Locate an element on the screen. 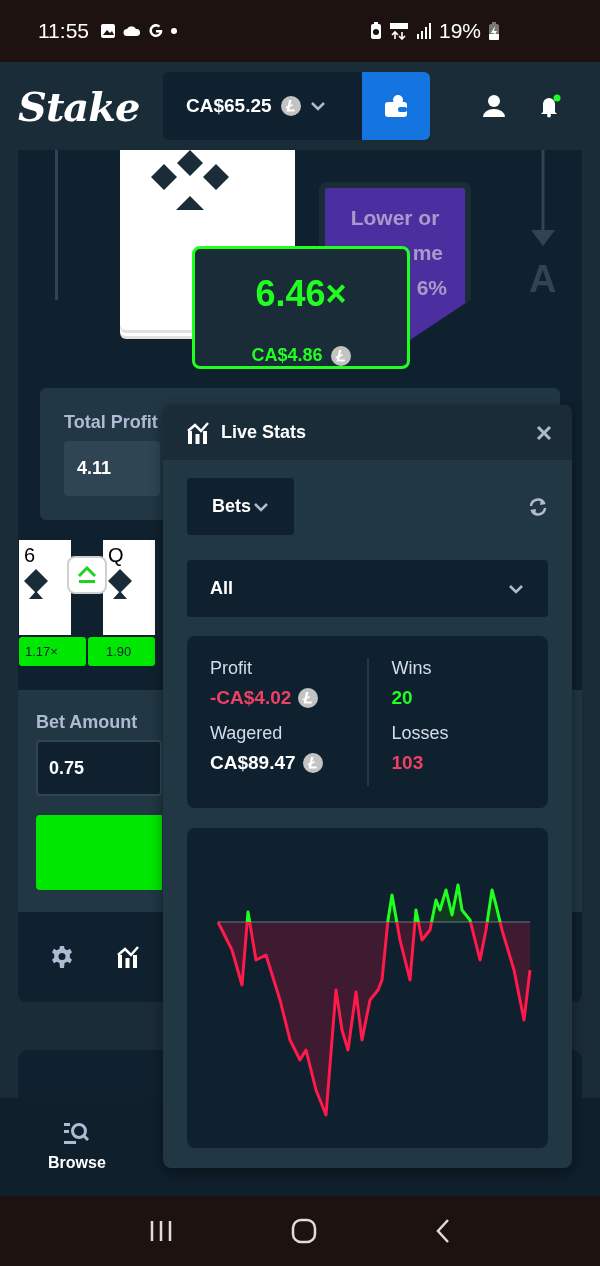 This screenshot has width=600, height=1266. multiplier-tag: 1.17× is located at coordinates (52, 651).